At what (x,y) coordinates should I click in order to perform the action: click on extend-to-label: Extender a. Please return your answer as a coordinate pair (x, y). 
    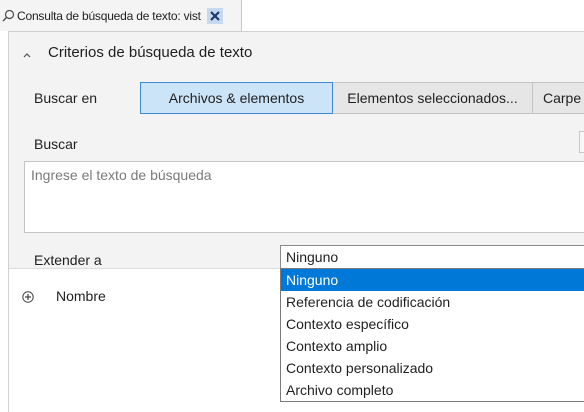
    Looking at the image, I should click on (68, 260).